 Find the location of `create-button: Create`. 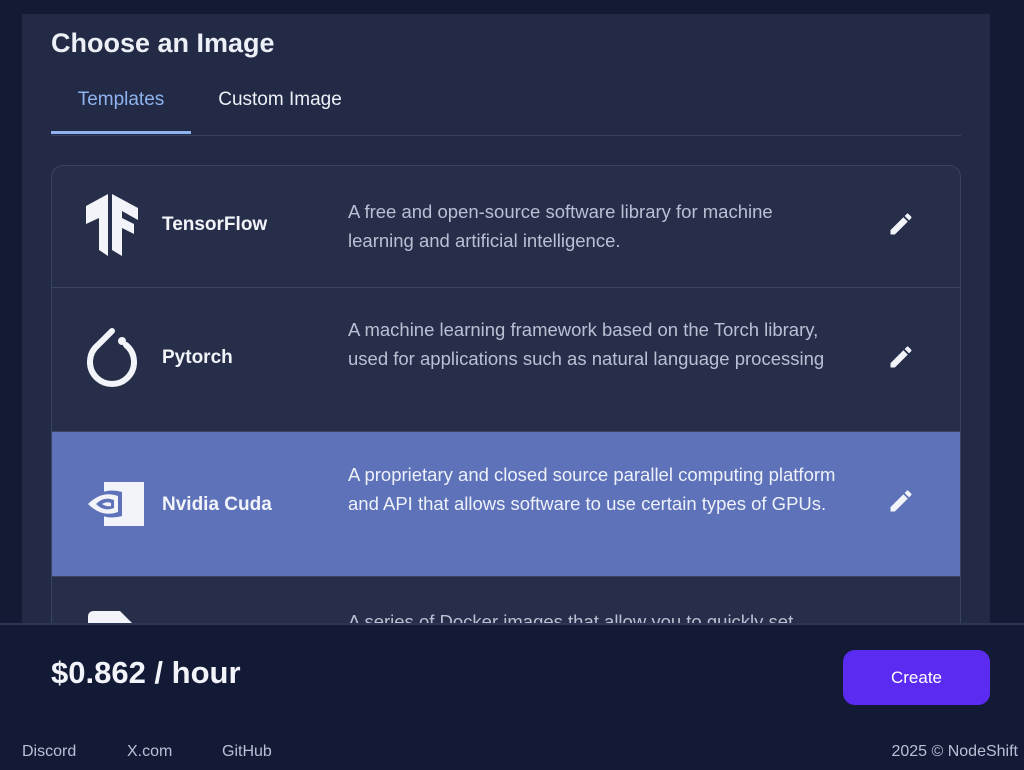

create-button: Create is located at coordinates (916, 677).